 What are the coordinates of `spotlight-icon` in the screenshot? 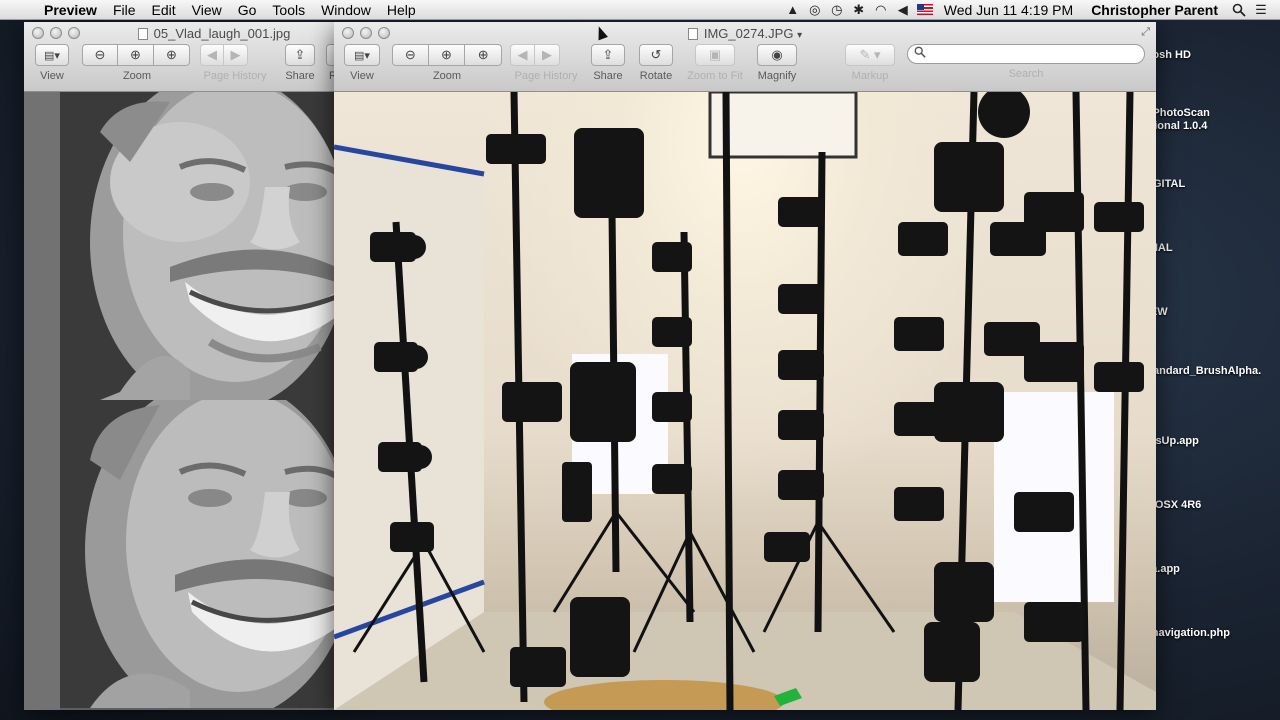 It's located at (1239, 10).